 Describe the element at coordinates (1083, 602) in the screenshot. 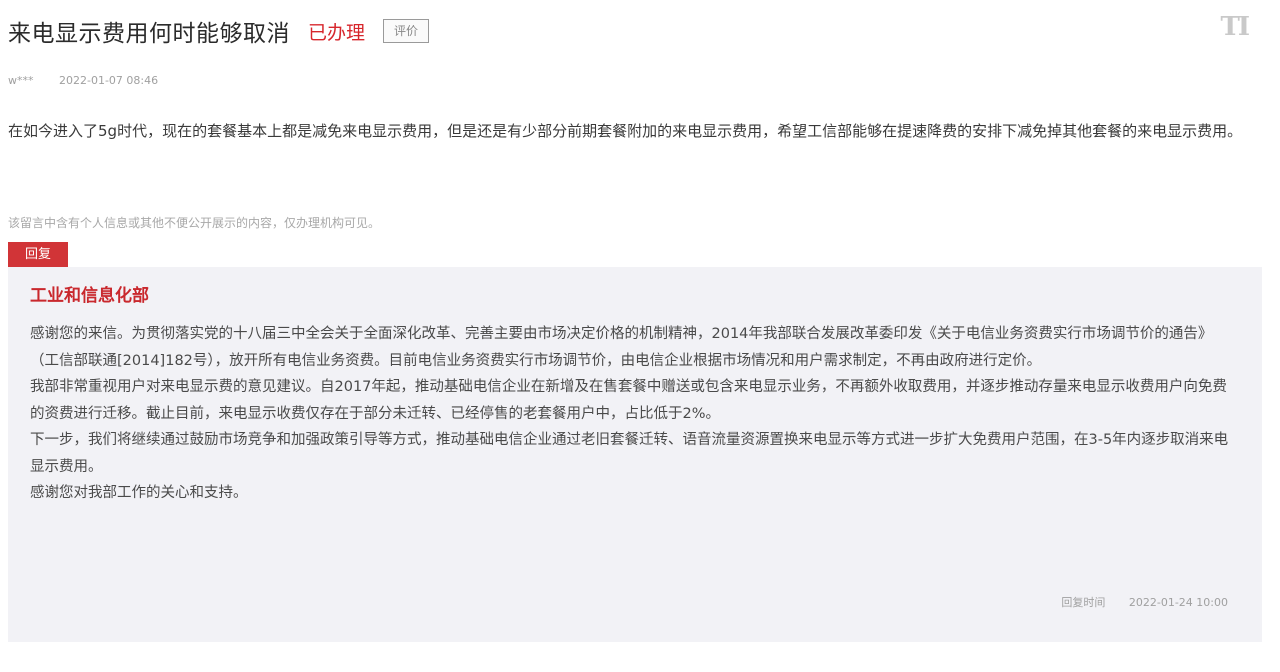

I see `reply-time-label: 回复时间` at that location.